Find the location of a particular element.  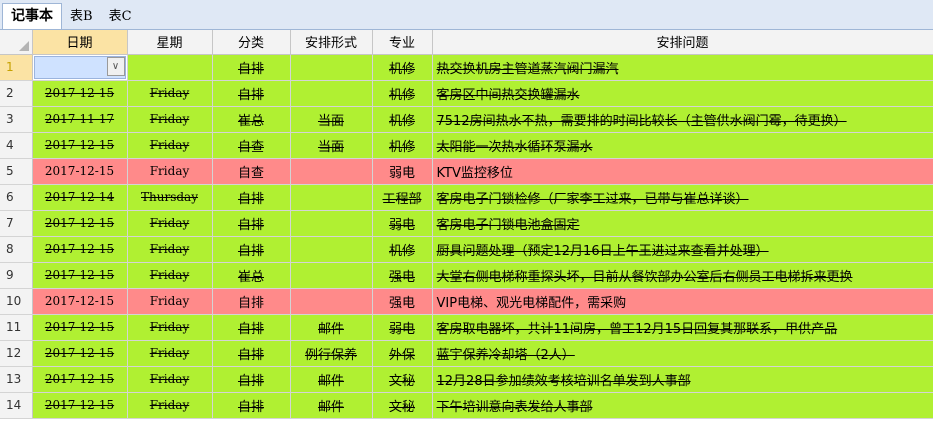

cell-weekday is located at coordinates (170, 67).